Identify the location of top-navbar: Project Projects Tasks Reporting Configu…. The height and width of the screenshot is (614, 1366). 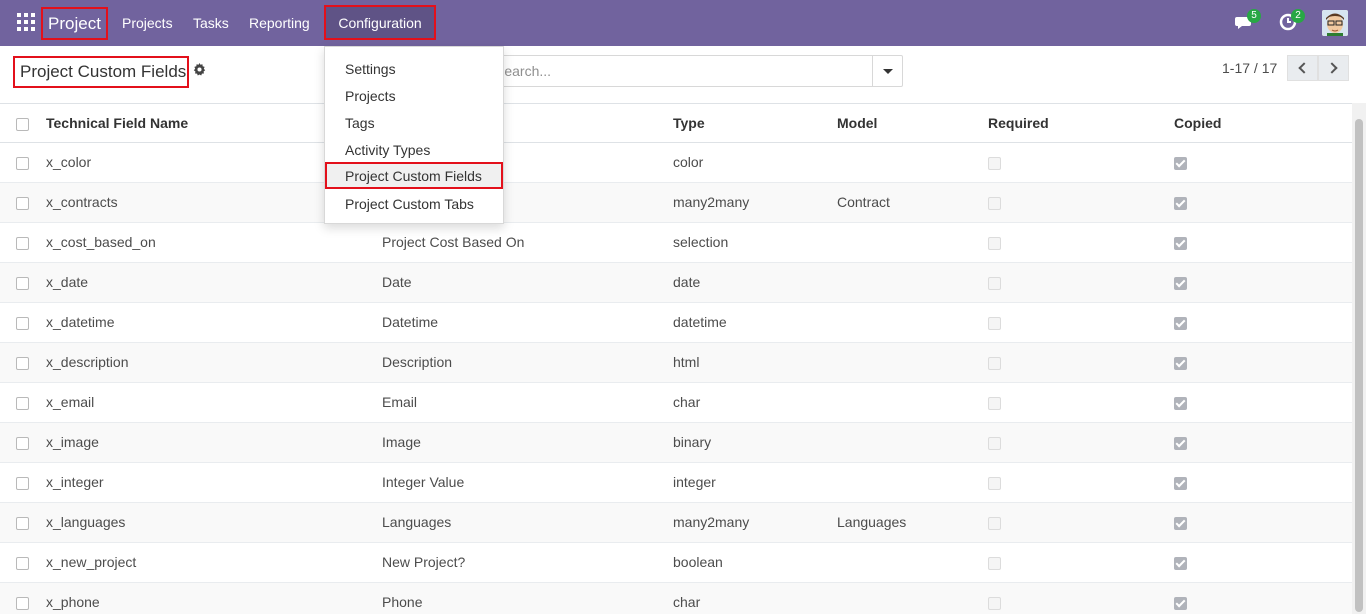
(683, 23).